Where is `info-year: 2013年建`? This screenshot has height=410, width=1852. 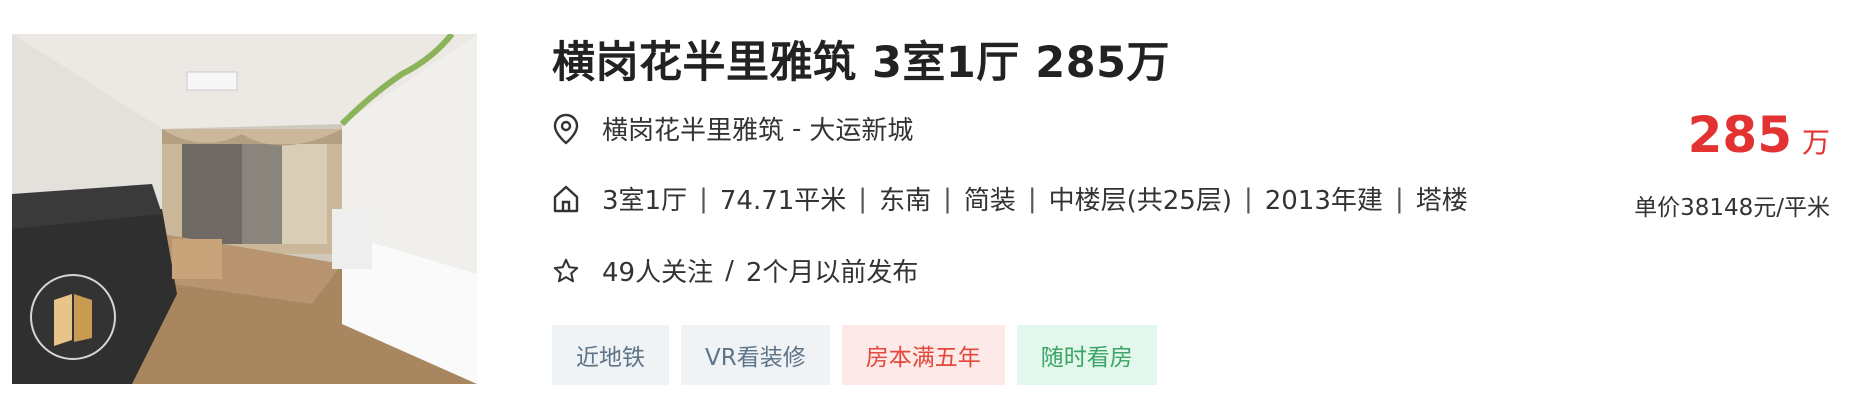 info-year: 2013年建 is located at coordinates (1323, 201).